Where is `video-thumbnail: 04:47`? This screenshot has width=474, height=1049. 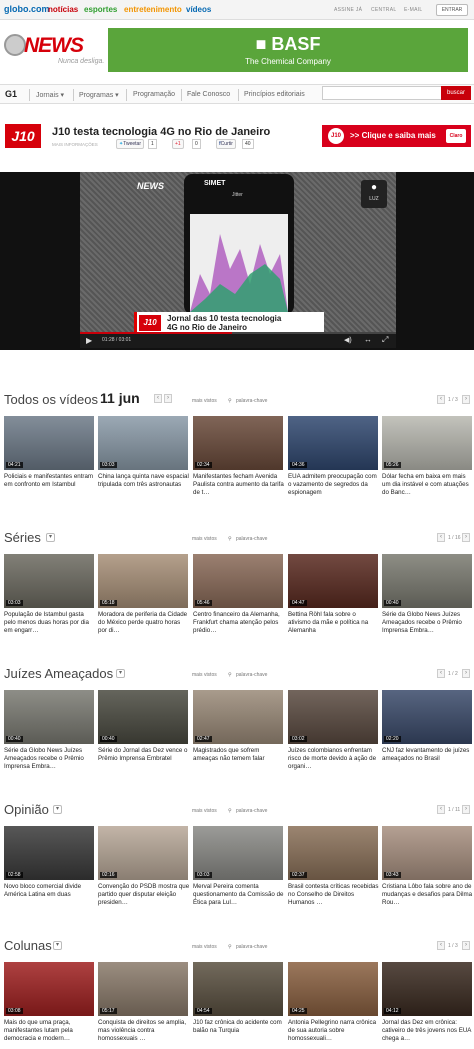 video-thumbnail: 04:47 is located at coordinates (333, 581).